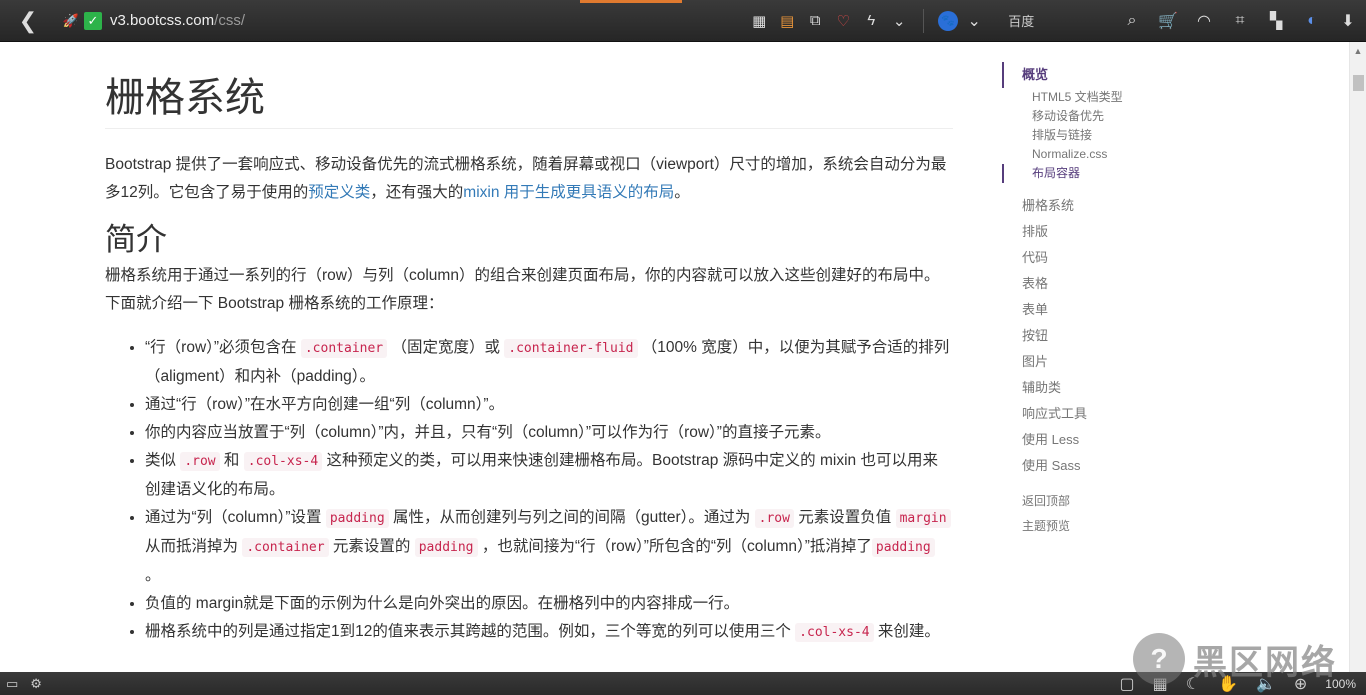 The width and height of the screenshot is (1366, 695). I want to click on list-item: 通过“行（row）”在水平方向创建一组“列（column）”。, so click(549, 405).